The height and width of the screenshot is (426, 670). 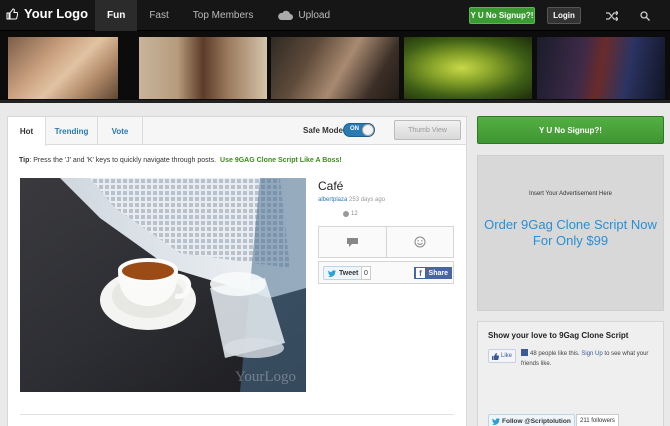 I want to click on search-button, so click(x=645, y=15).